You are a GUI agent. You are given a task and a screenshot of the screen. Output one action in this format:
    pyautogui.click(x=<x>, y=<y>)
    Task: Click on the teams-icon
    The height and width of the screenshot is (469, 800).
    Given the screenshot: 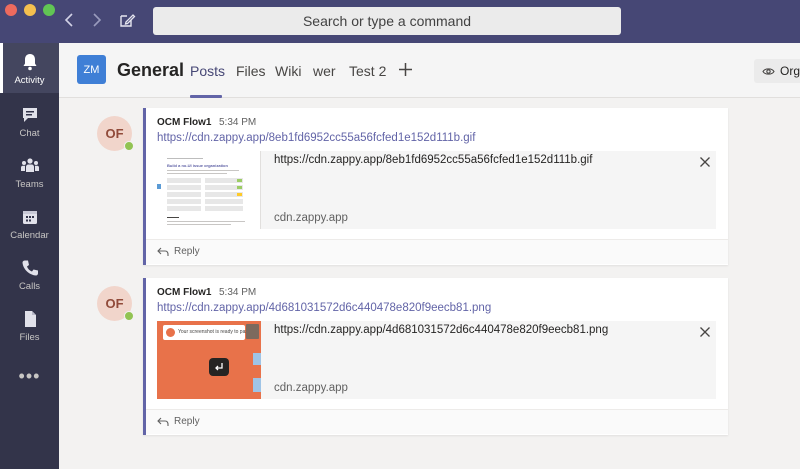 What is the action you would take?
    pyautogui.click(x=29, y=165)
    